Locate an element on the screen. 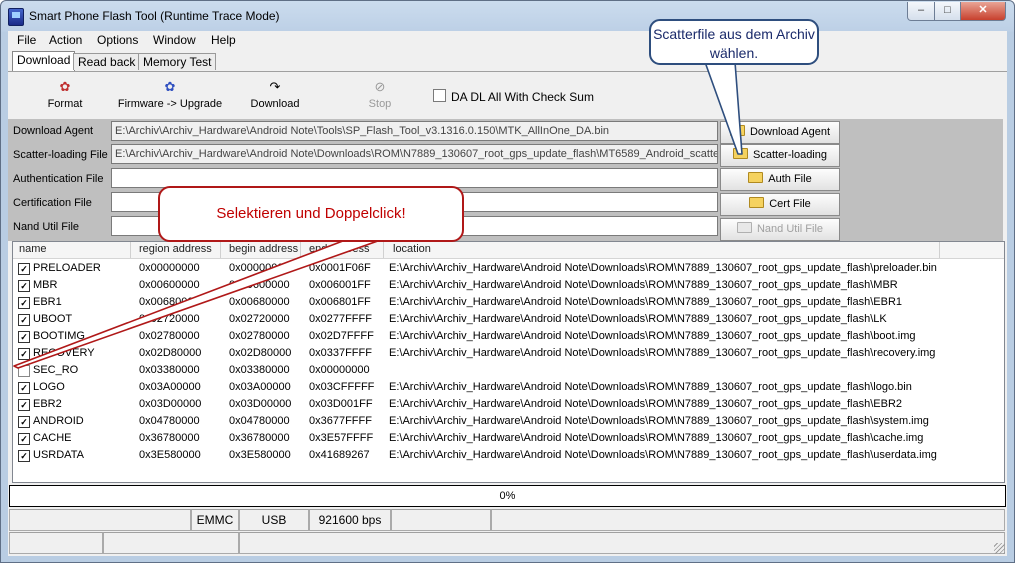 This screenshot has height=563, width=1015. maximize-button: □ is located at coordinates (947, 11).